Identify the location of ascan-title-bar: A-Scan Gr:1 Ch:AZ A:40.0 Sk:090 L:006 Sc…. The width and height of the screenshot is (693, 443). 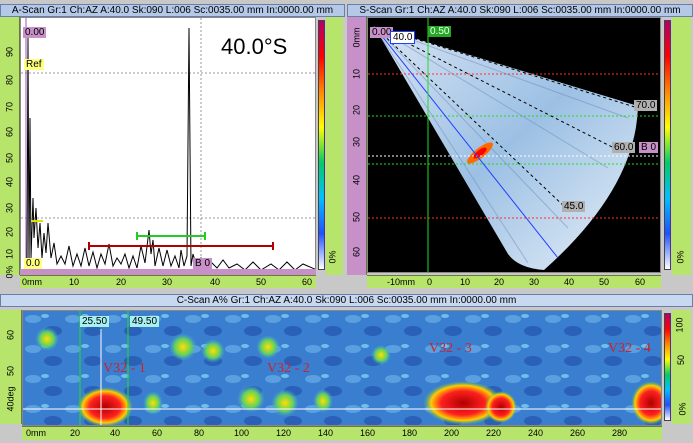
(172, 10).